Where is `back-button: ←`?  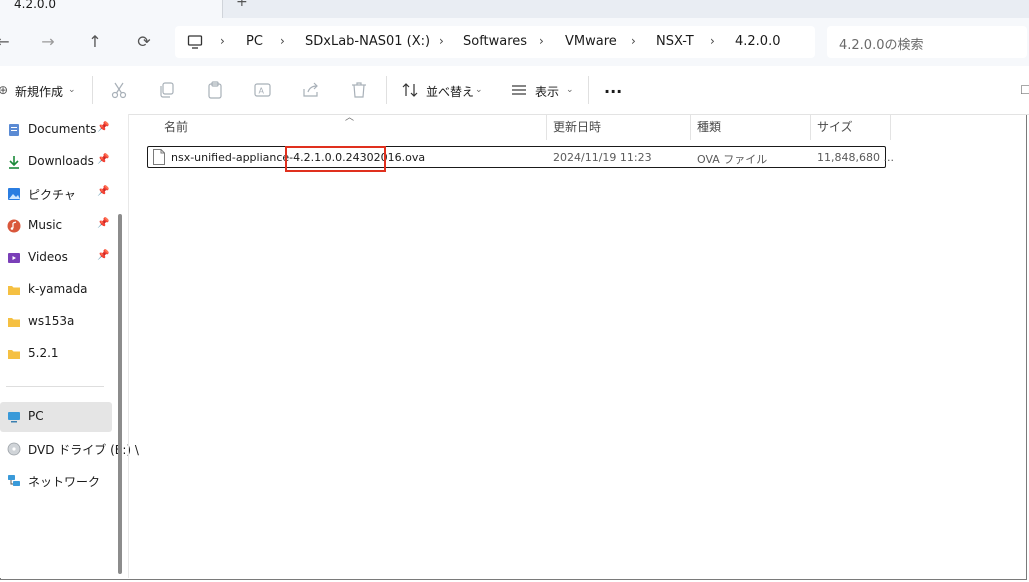 back-button: ← is located at coordinates (7, 42).